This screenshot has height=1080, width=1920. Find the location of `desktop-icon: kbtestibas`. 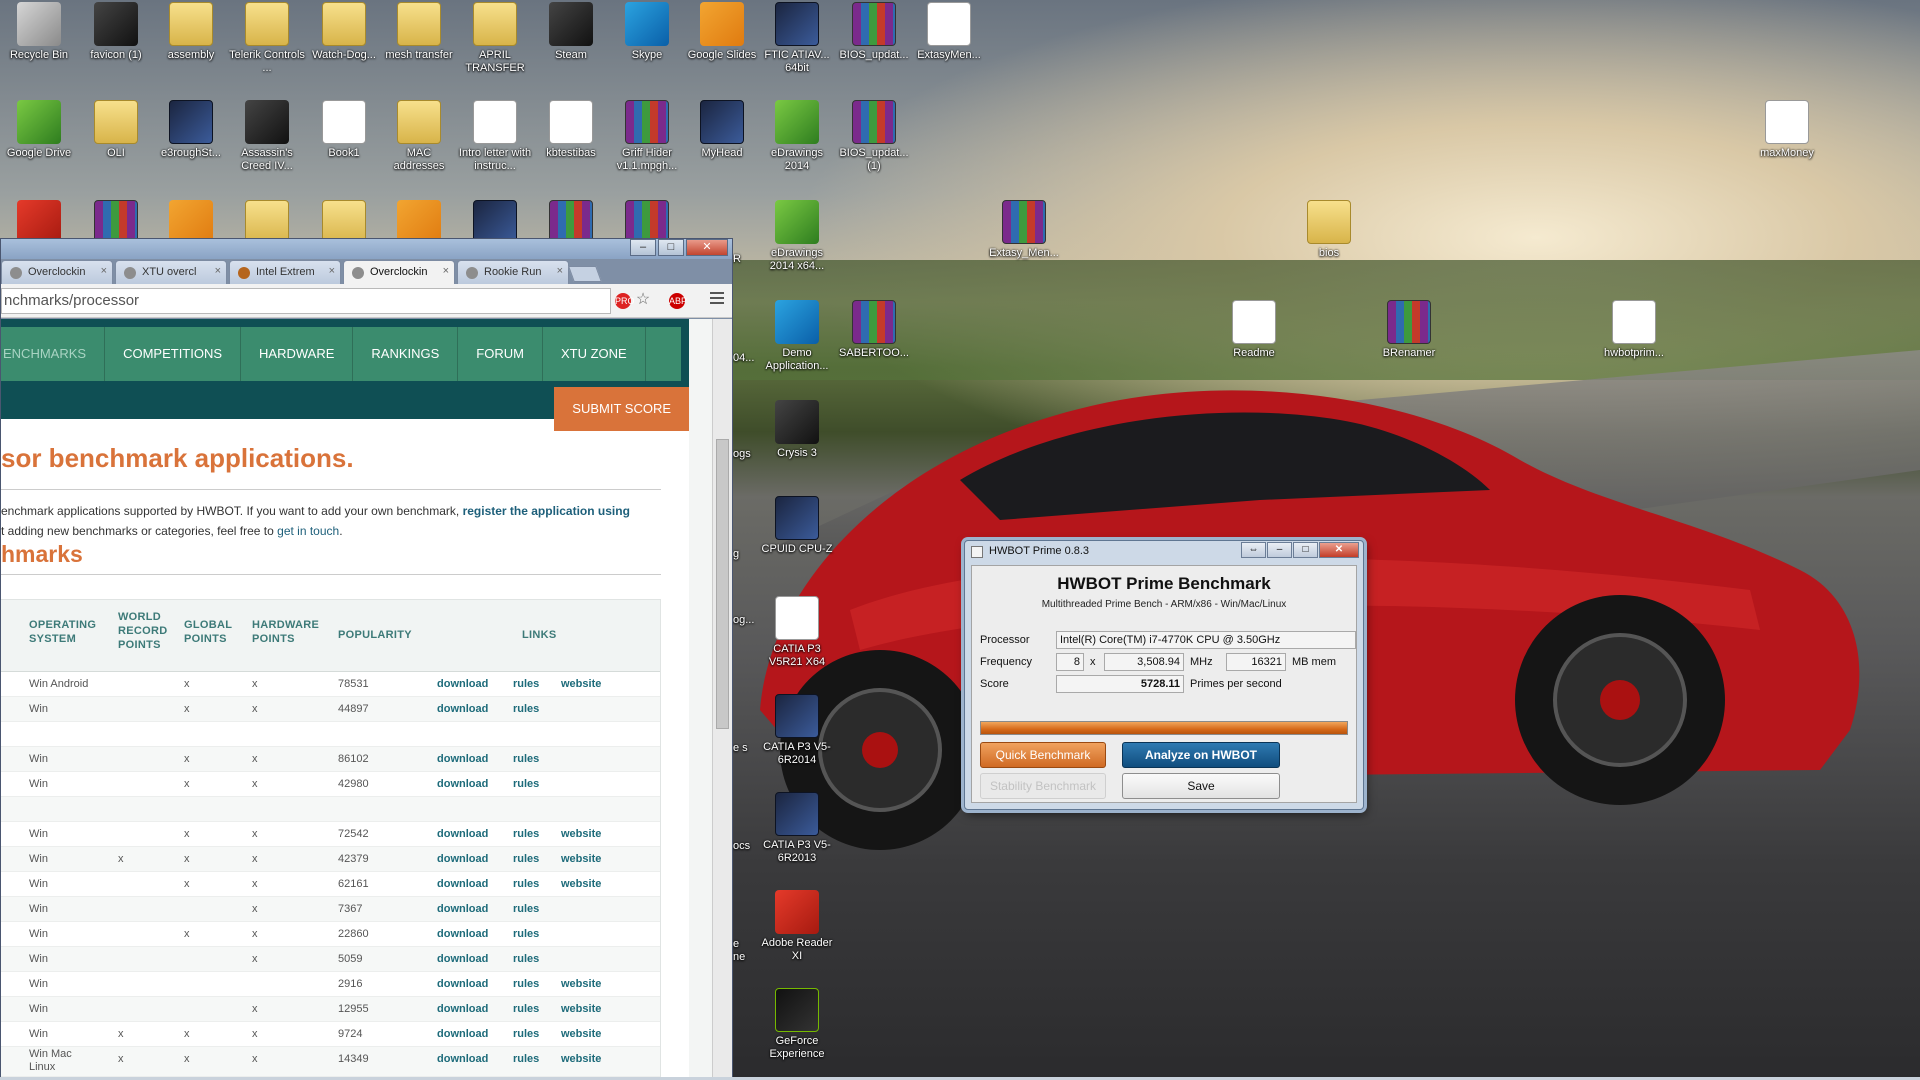

desktop-icon: kbtestibas is located at coordinates (571, 130).